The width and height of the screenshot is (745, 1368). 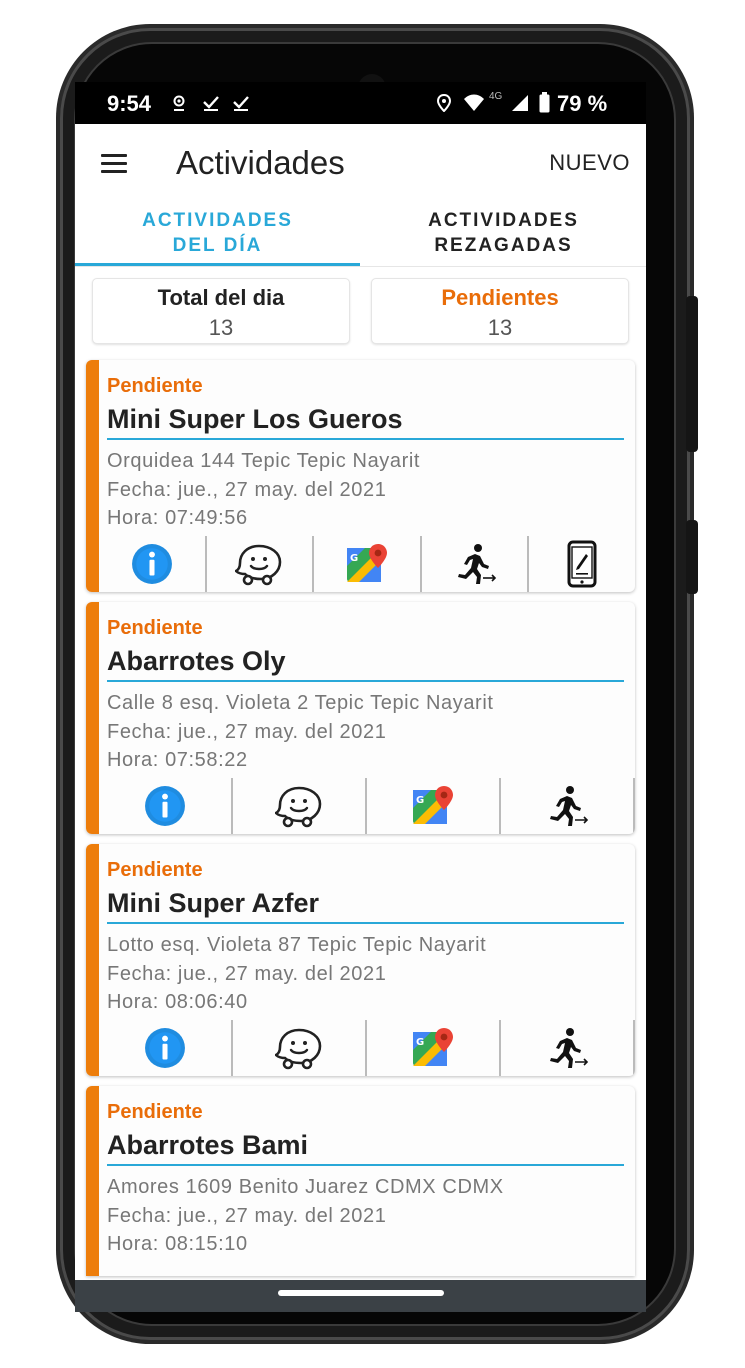 I want to click on hamburger-menu-icon, so click(x=114, y=164).